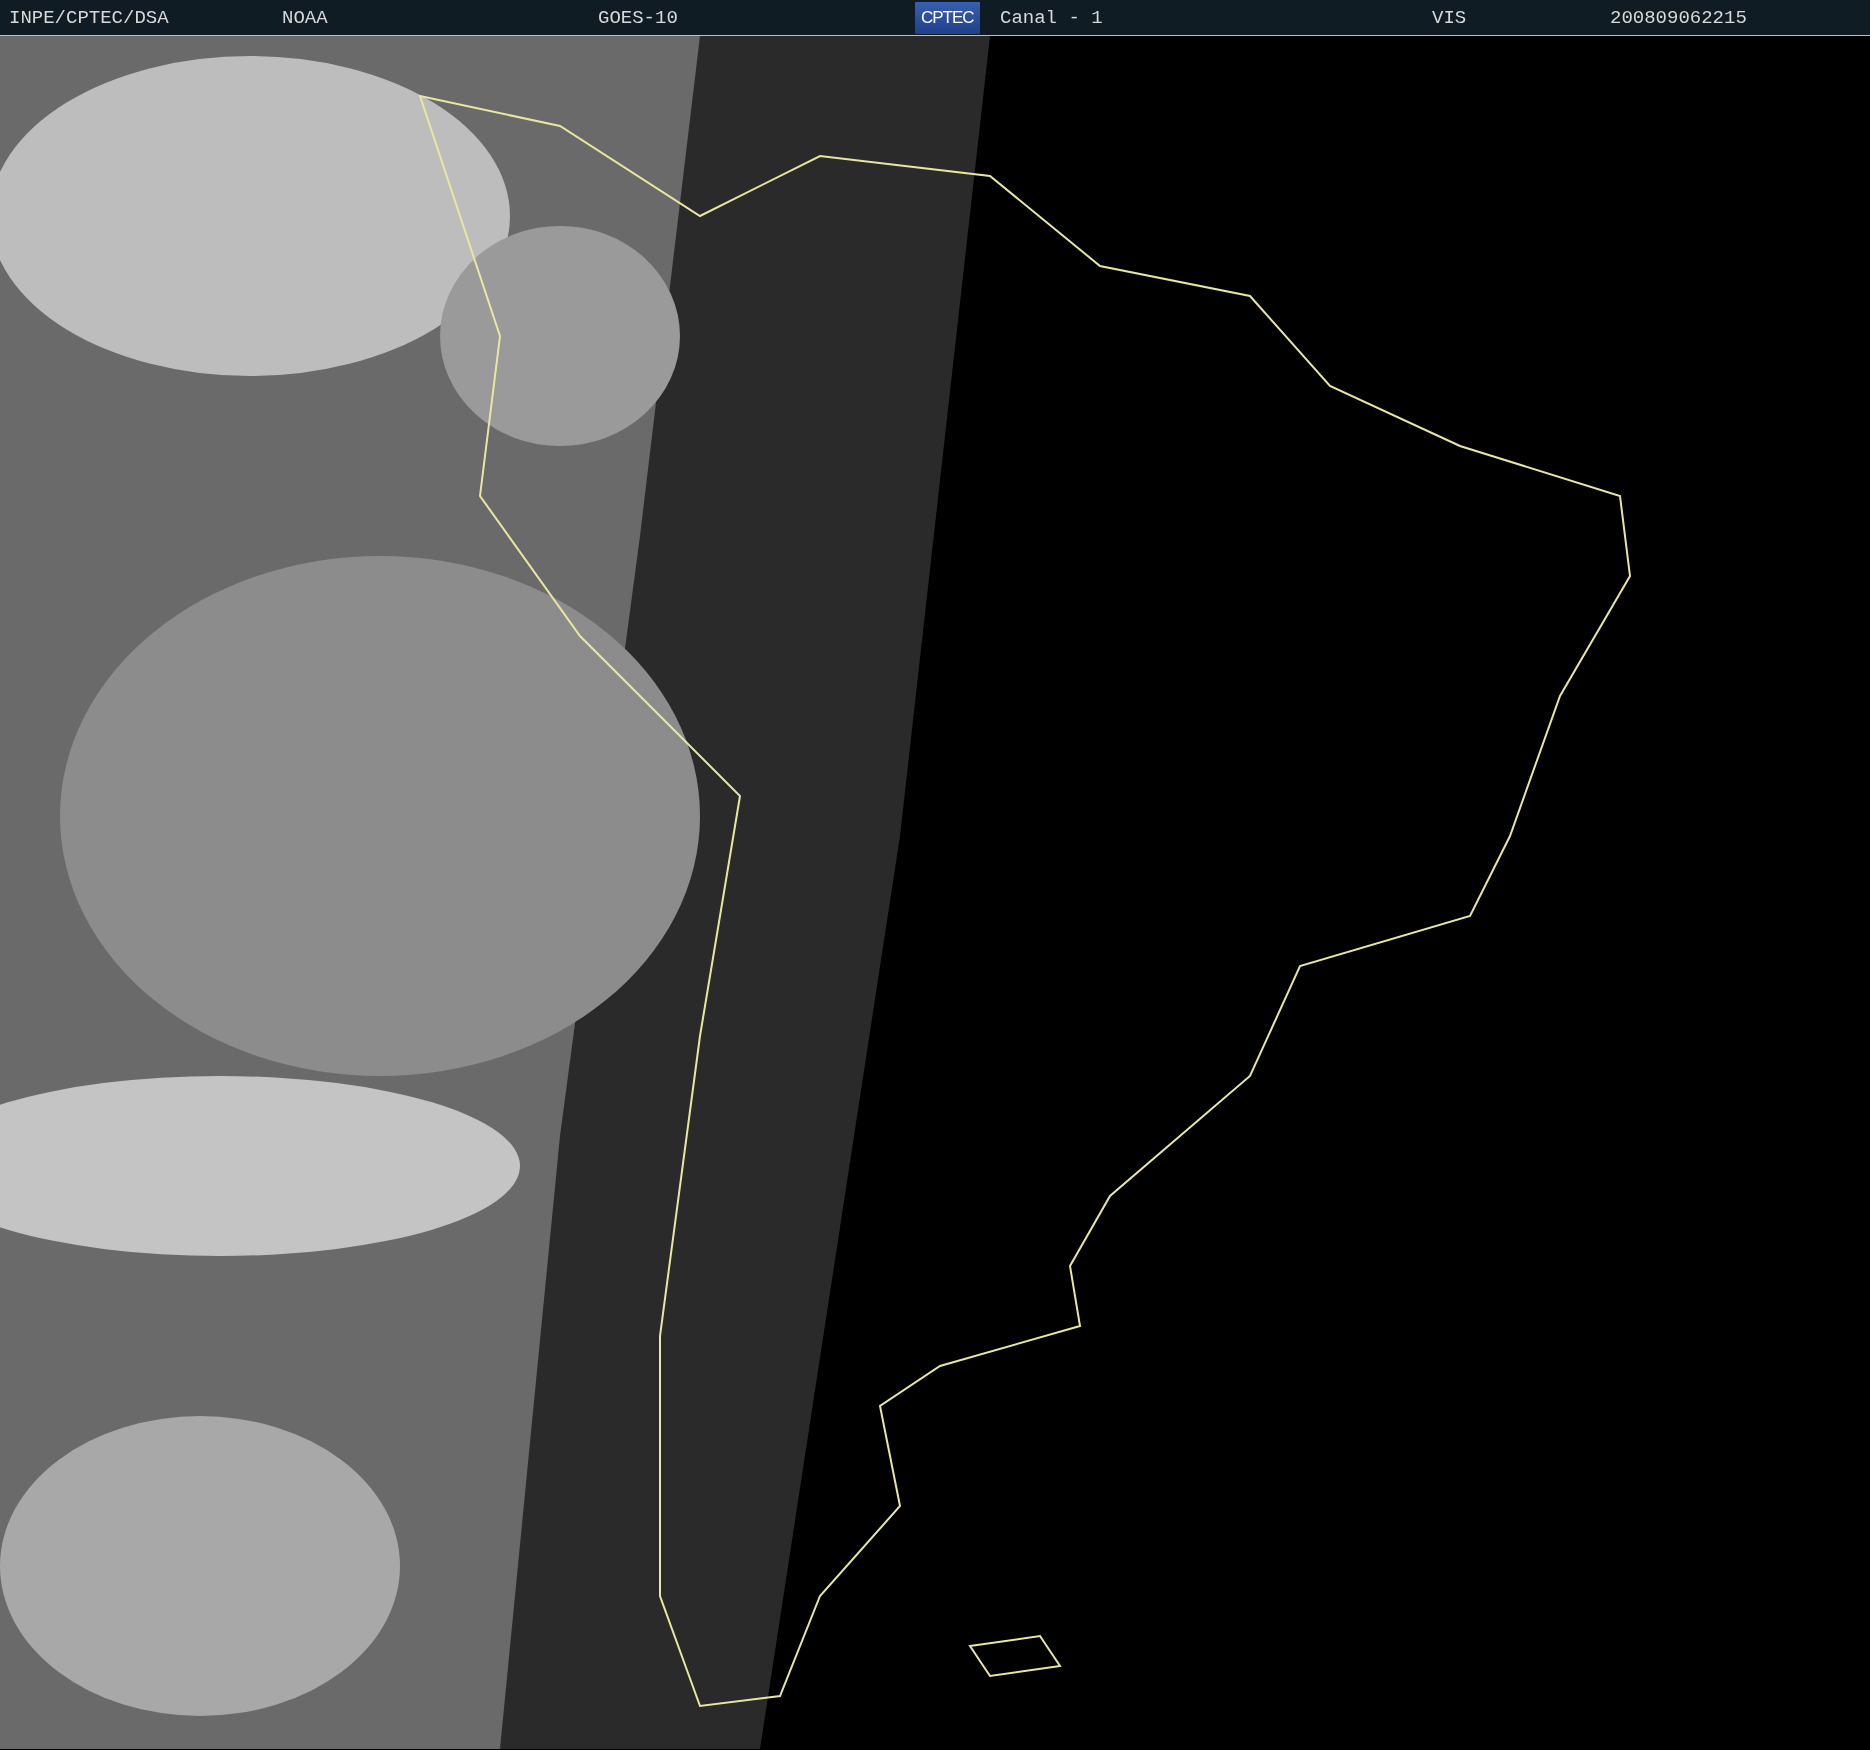  What do you see at coordinates (638, 17) in the screenshot?
I see `header-label: GOES-10` at bounding box center [638, 17].